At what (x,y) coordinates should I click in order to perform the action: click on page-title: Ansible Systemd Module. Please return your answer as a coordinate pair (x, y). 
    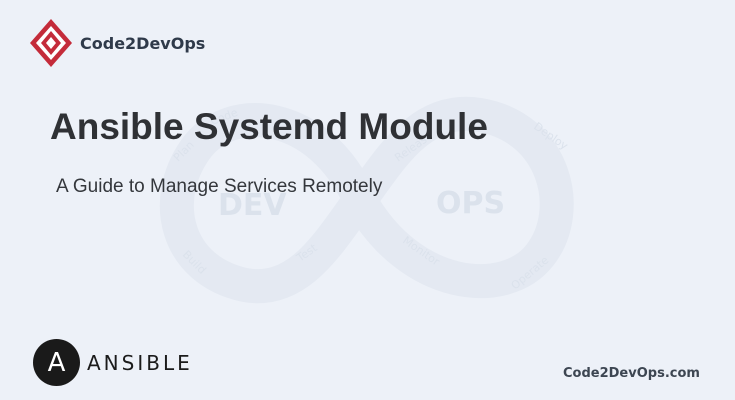
    Looking at the image, I should click on (269, 126).